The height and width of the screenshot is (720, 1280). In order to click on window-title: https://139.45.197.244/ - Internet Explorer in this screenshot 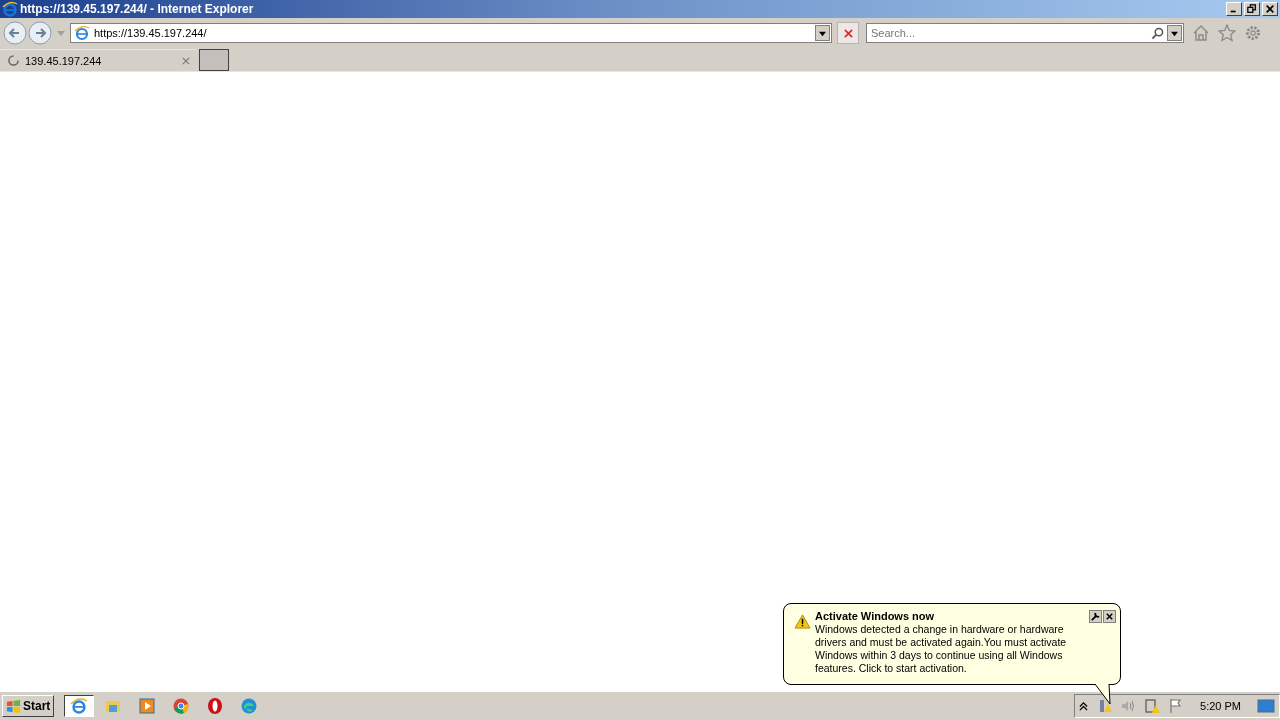, I will do `click(137, 9)`.